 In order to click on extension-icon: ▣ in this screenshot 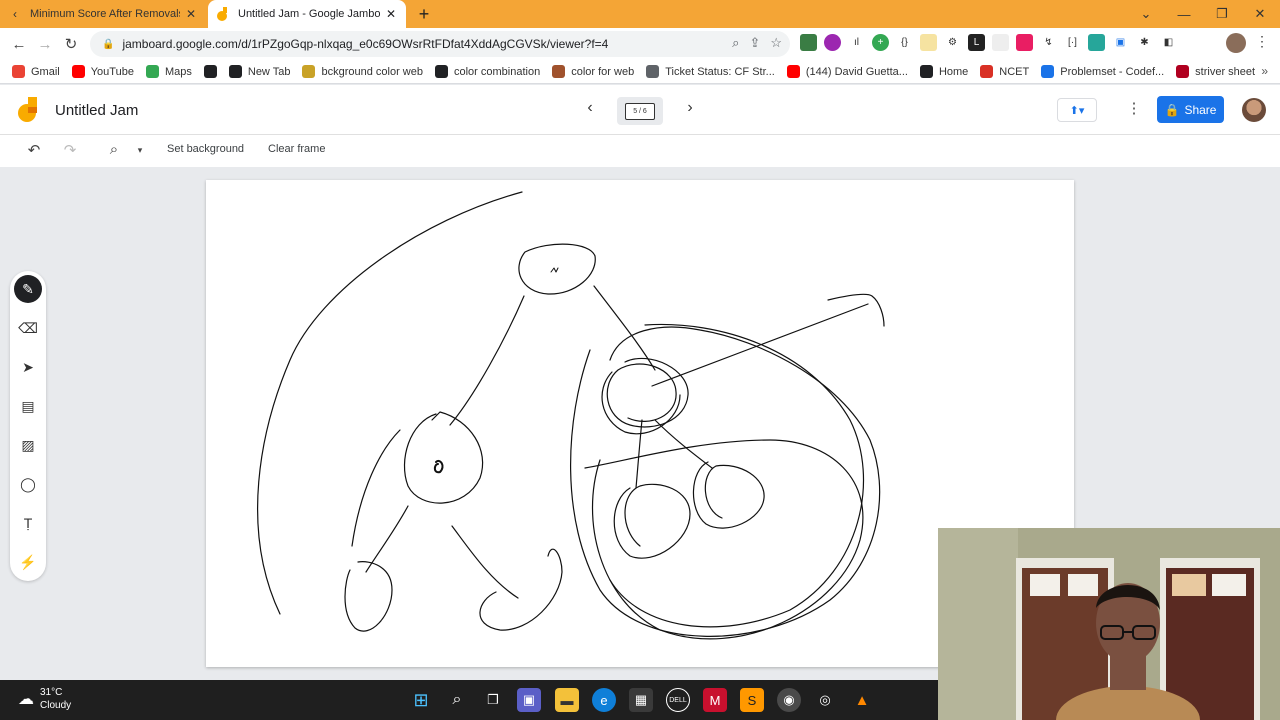, I will do `click(1120, 42)`.